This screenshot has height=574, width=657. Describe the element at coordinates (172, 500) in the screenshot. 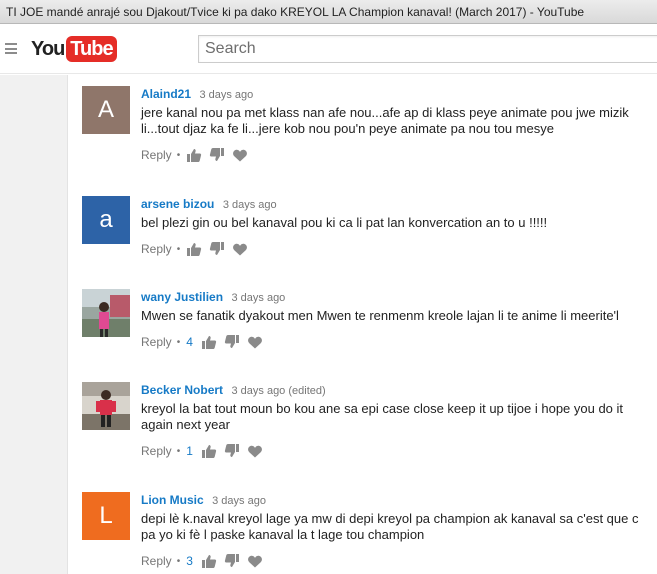

I see `comment-author: Lion Music` at that location.